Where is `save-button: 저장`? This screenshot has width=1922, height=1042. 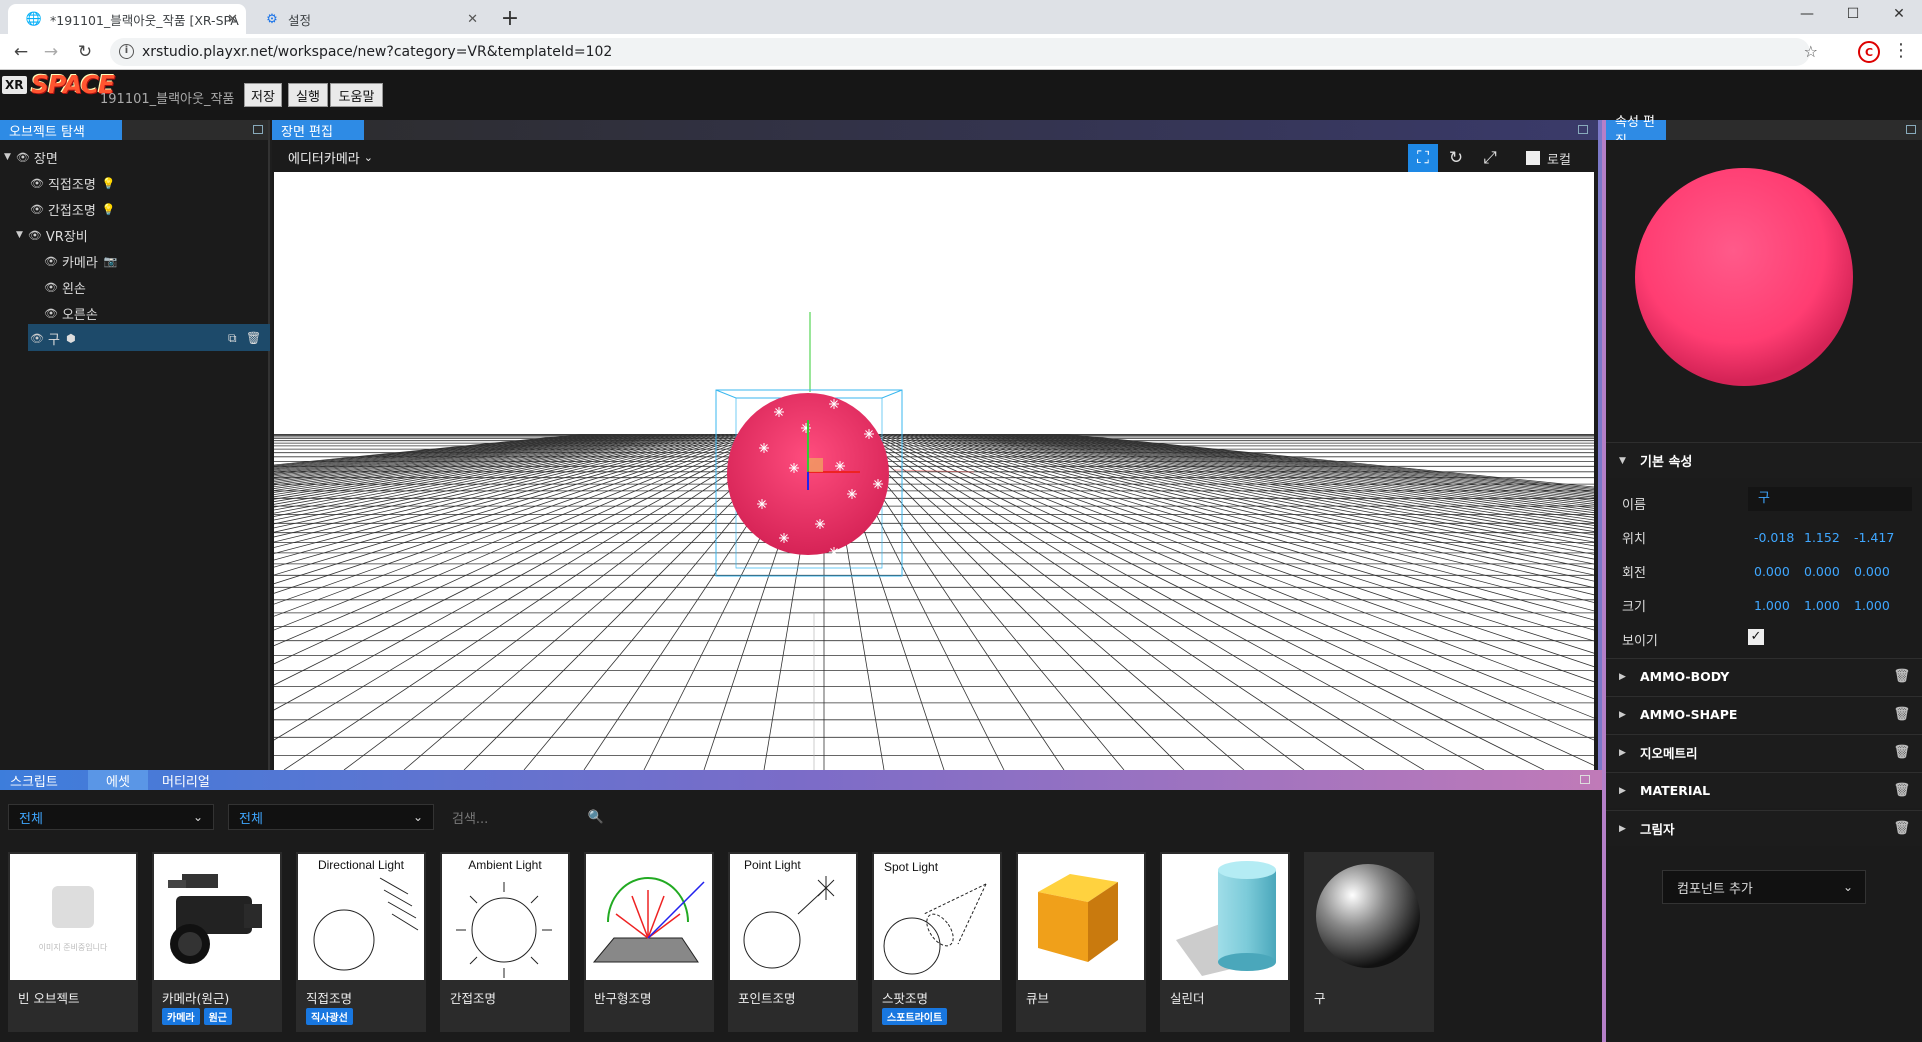
save-button: 저장 is located at coordinates (263, 95).